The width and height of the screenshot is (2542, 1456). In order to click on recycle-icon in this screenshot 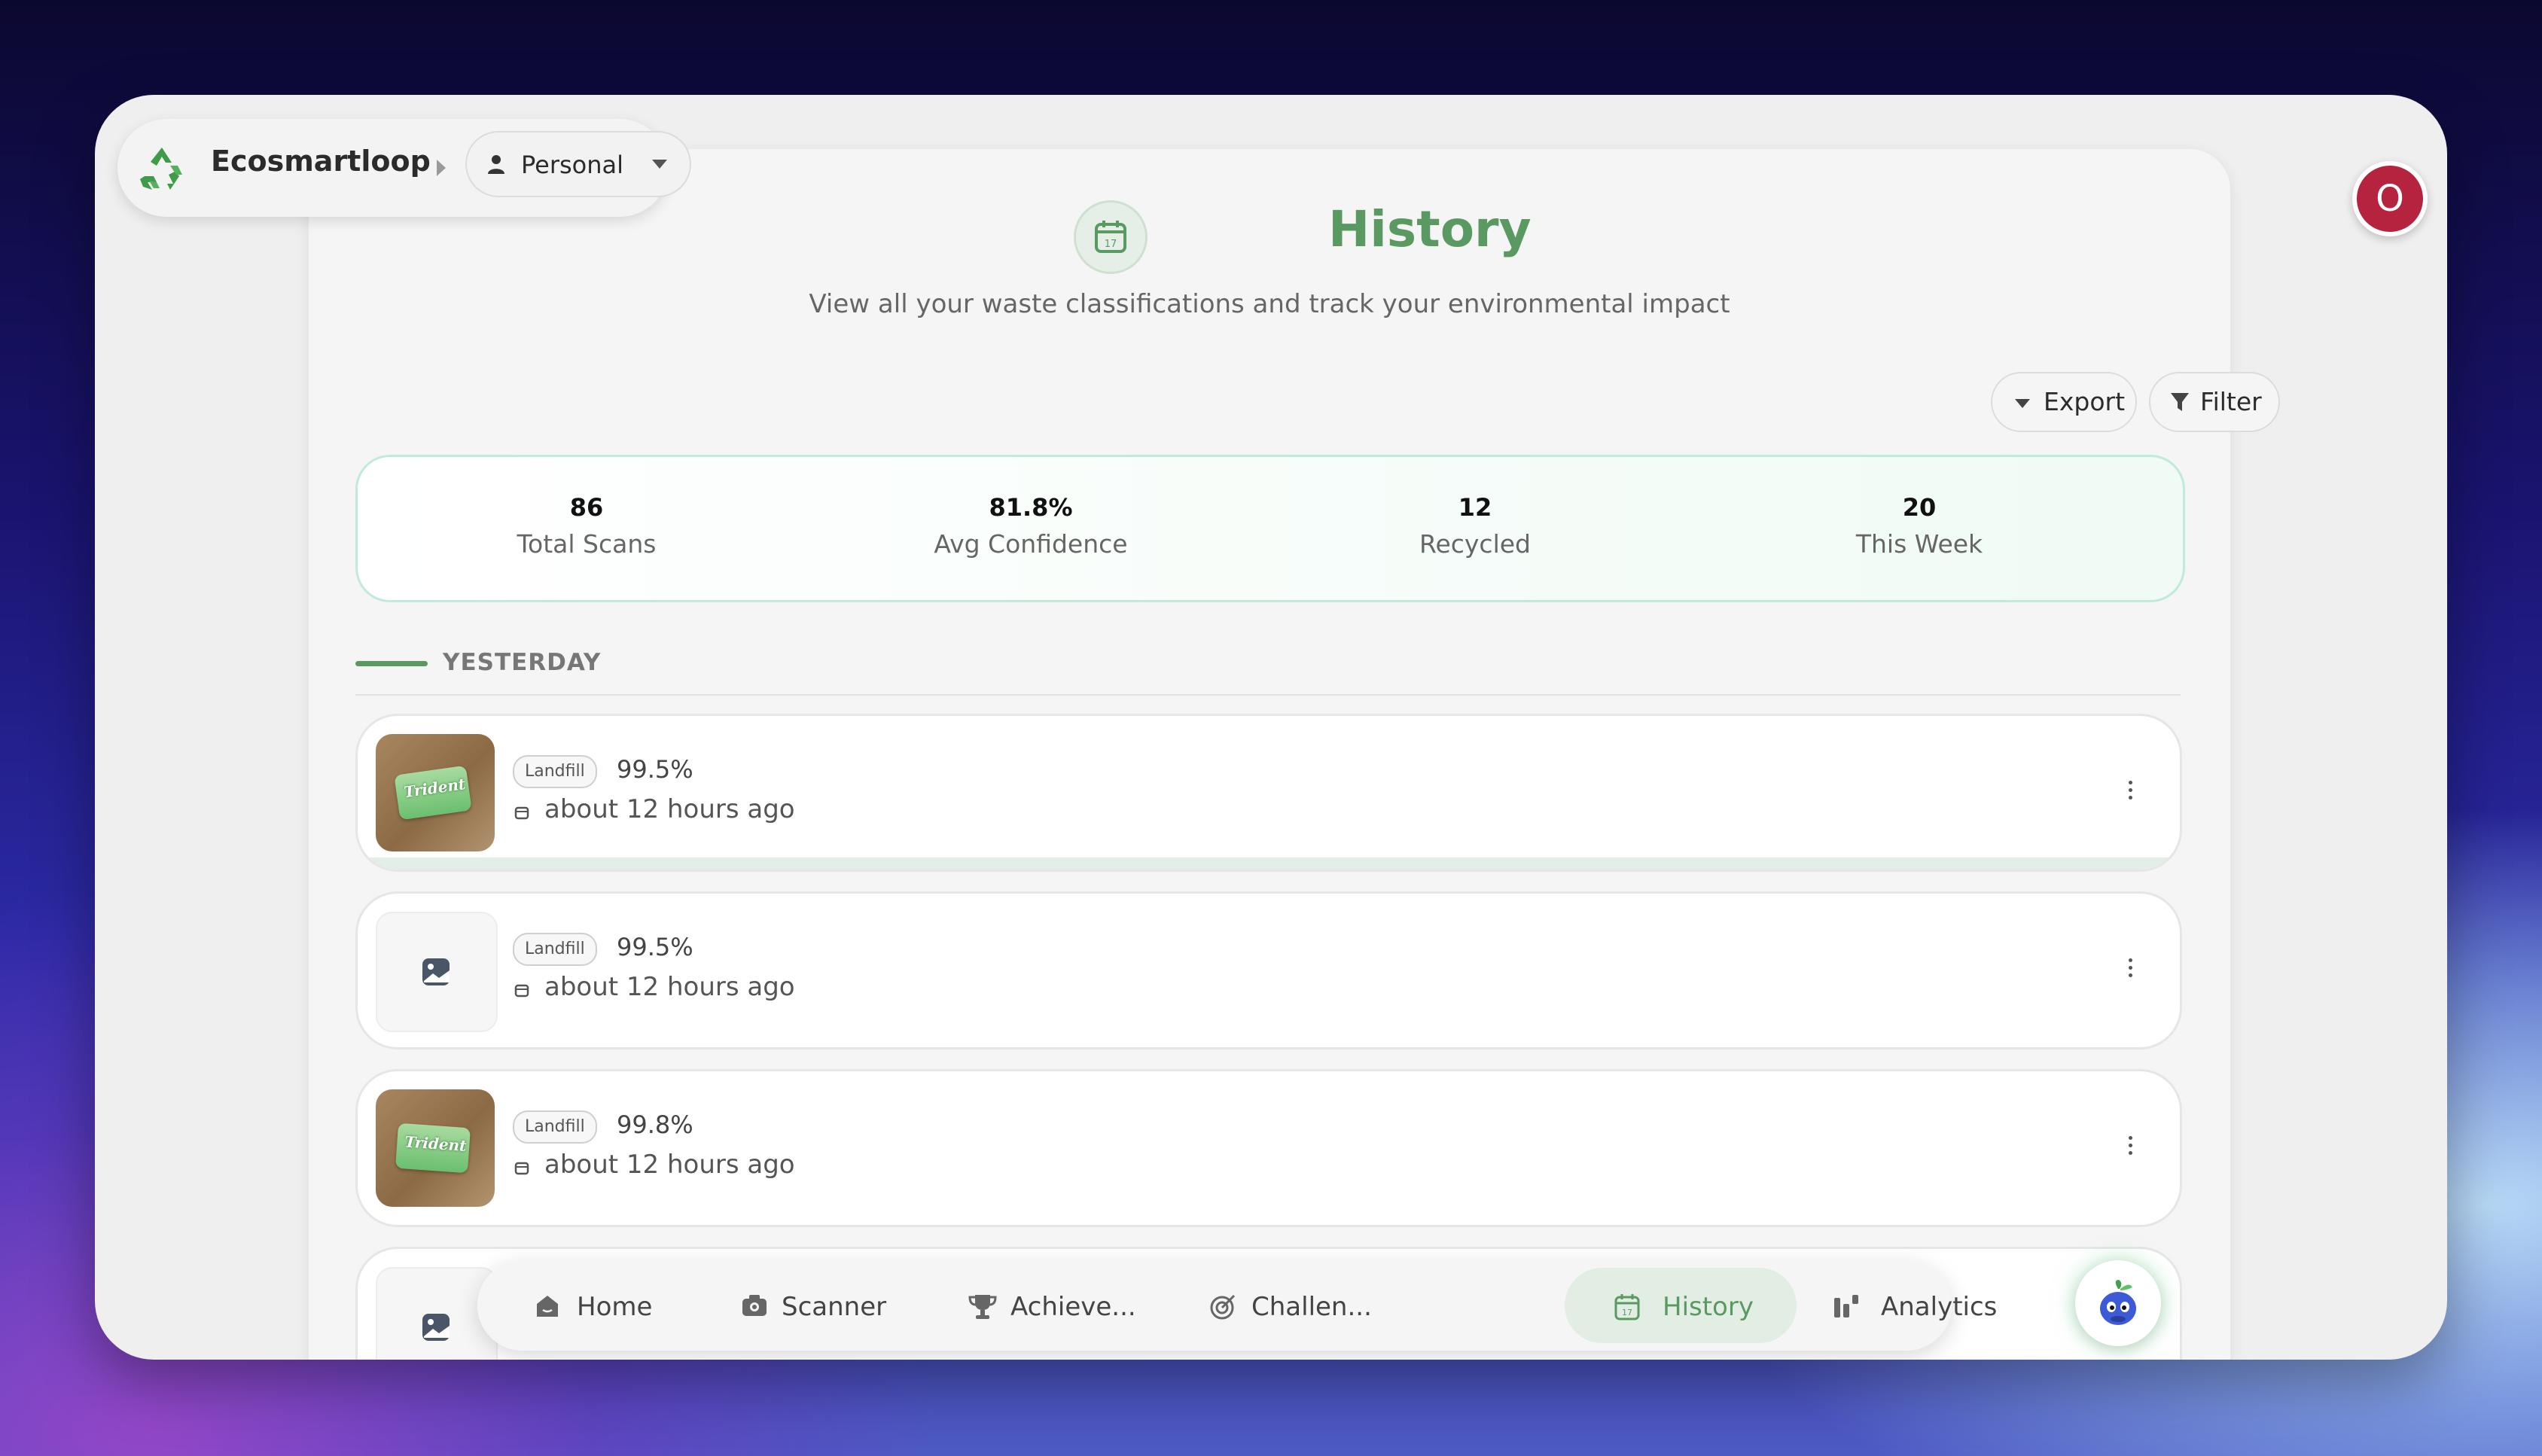, I will do `click(161, 169)`.